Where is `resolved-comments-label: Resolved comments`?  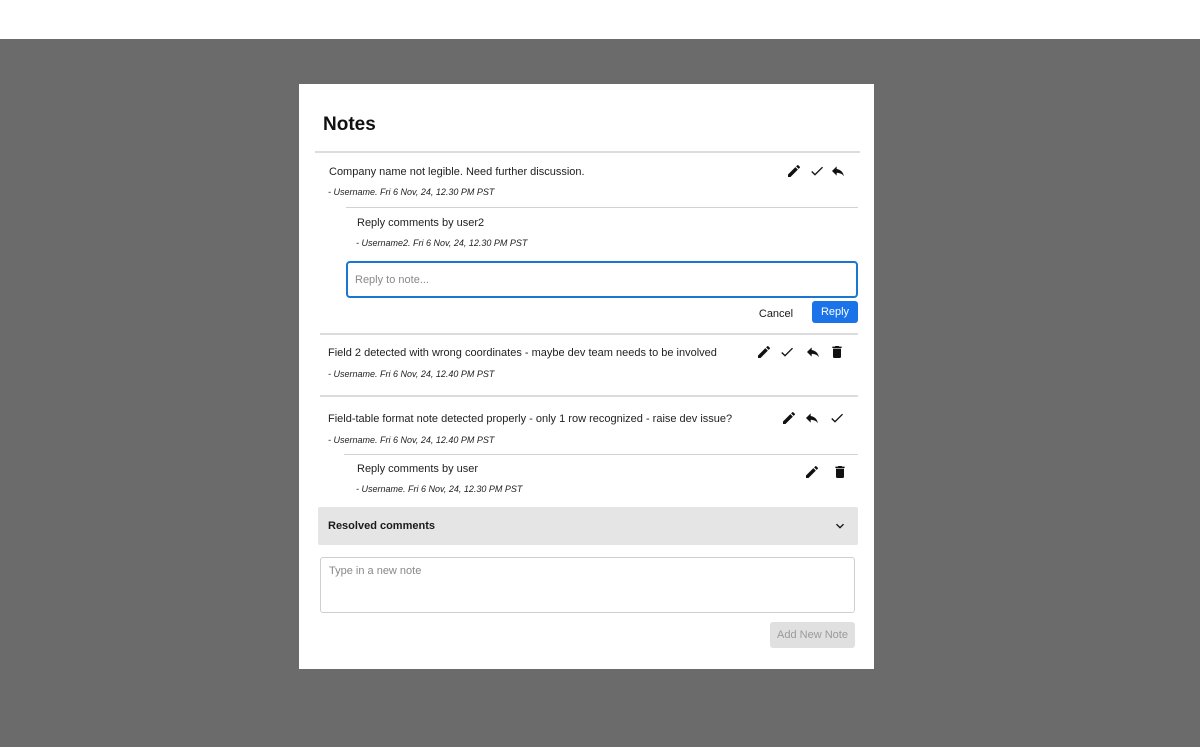
resolved-comments-label: Resolved comments is located at coordinates (381, 526).